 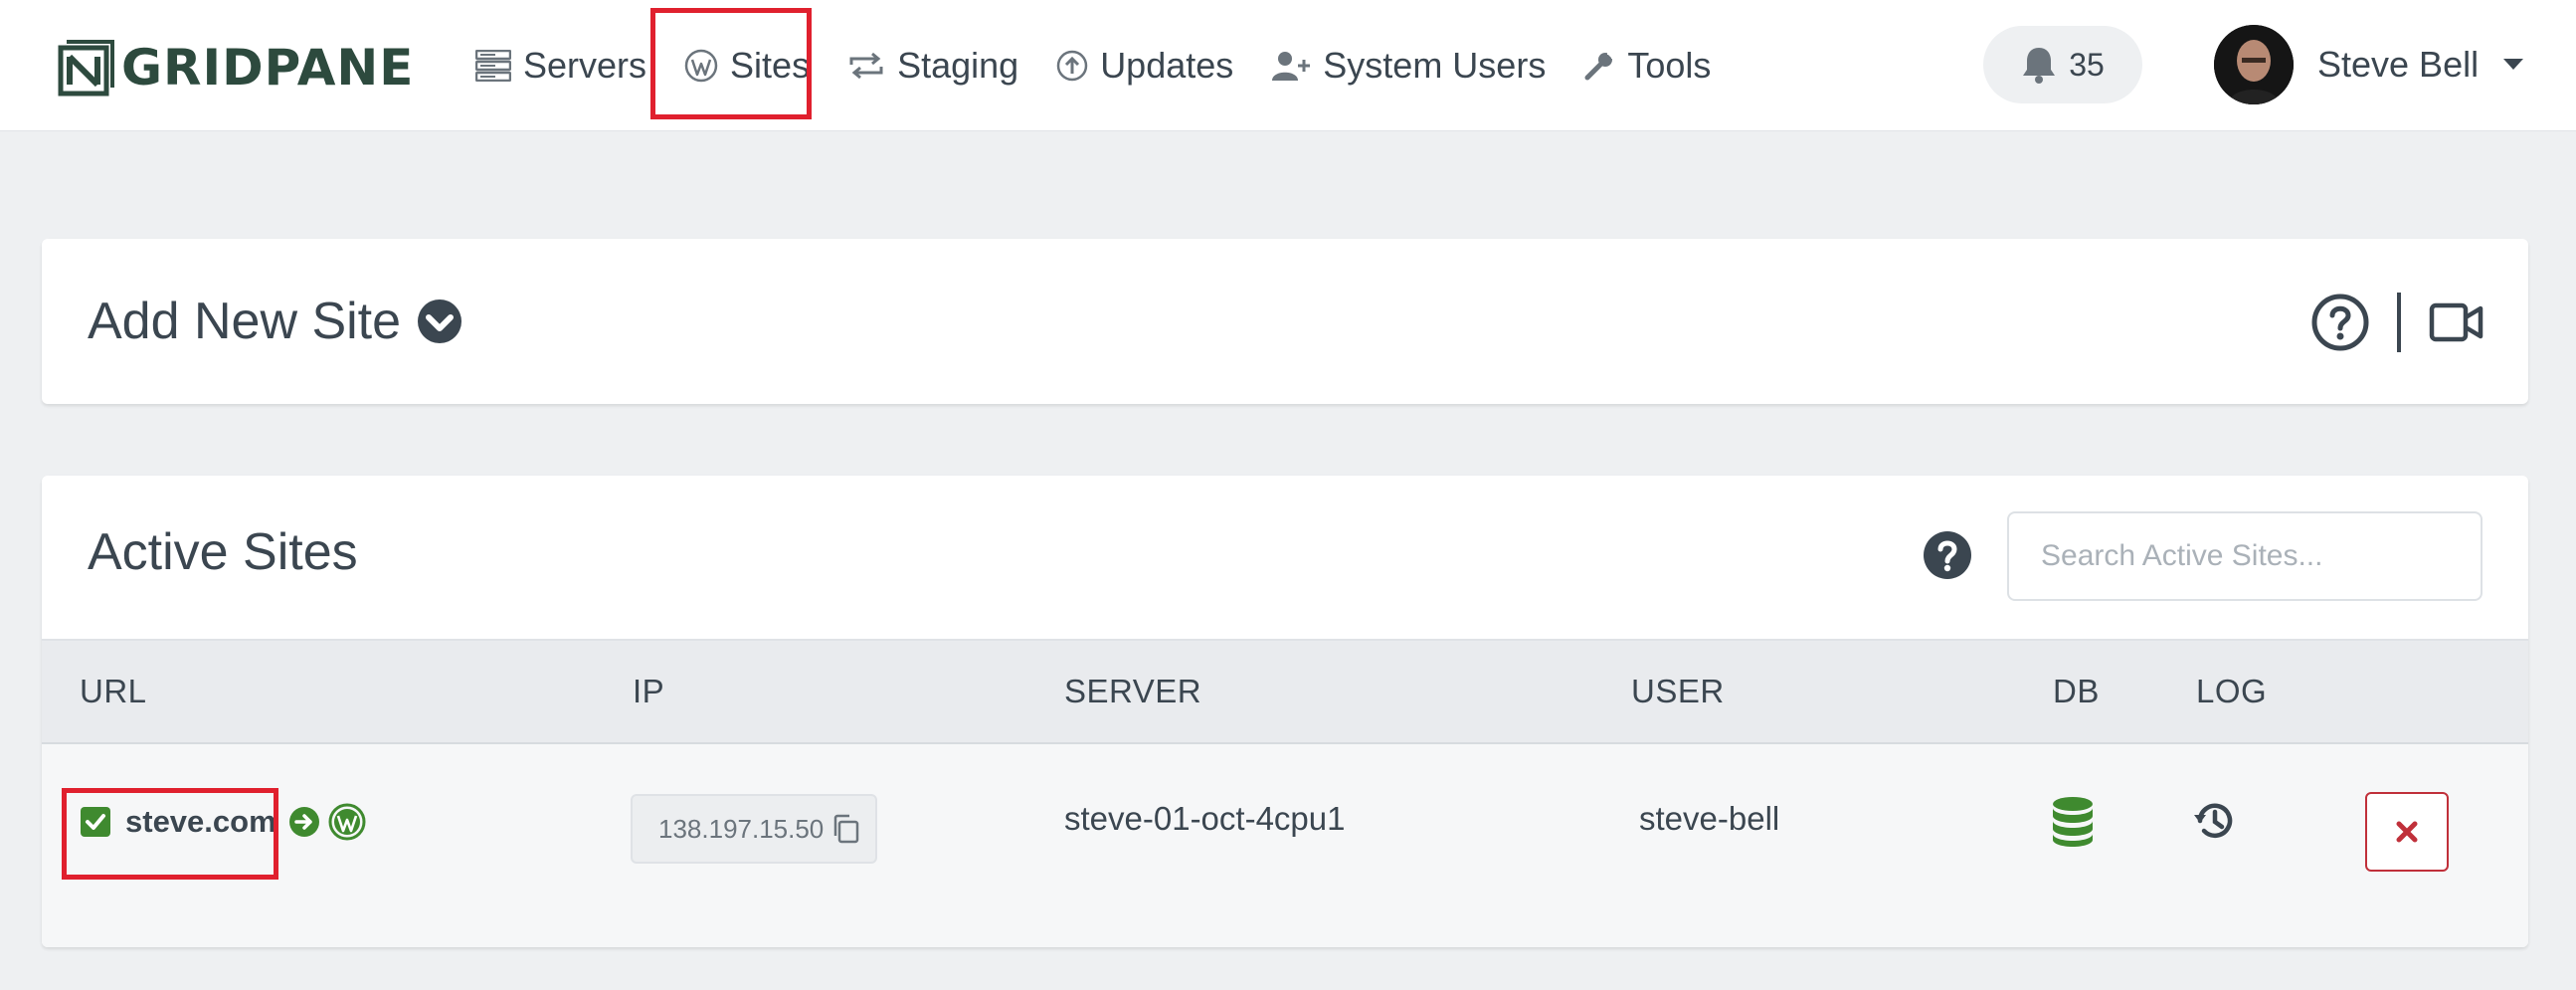 I want to click on wrench-icon, so click(x=1599, y=66).